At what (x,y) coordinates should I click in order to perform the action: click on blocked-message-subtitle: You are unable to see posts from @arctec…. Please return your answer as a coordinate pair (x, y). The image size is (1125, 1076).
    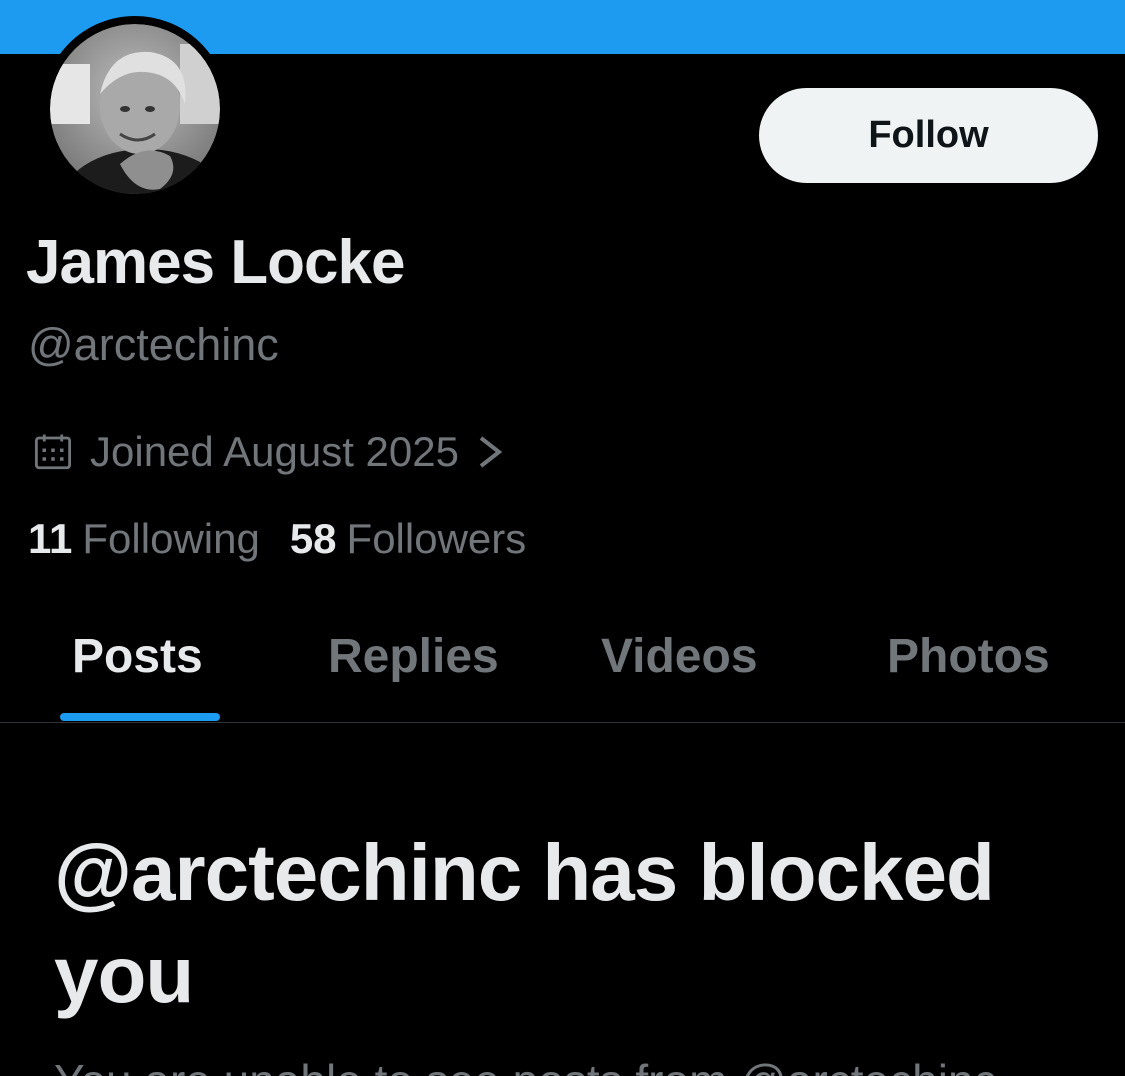
    Looking at the image, I should click on (584, 1065).